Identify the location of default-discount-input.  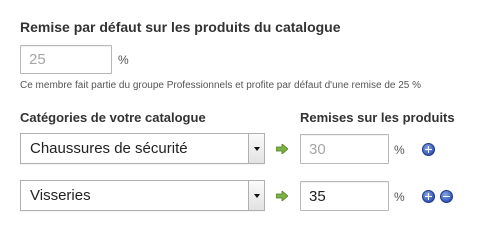
(66, 59).